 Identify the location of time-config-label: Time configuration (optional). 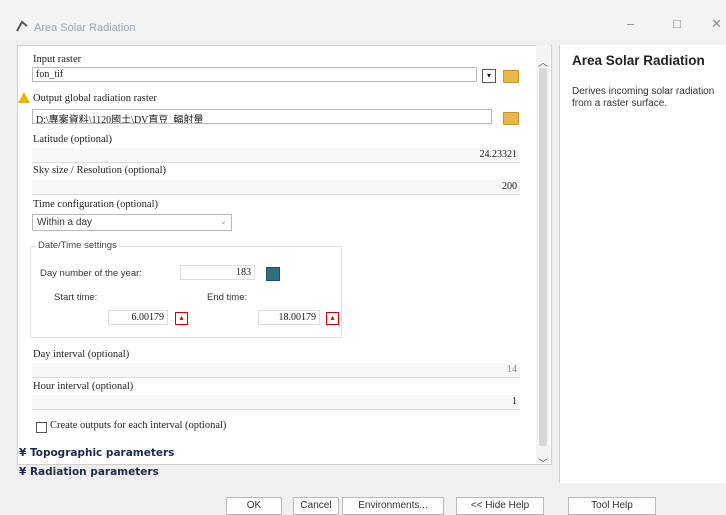
(96, 204).